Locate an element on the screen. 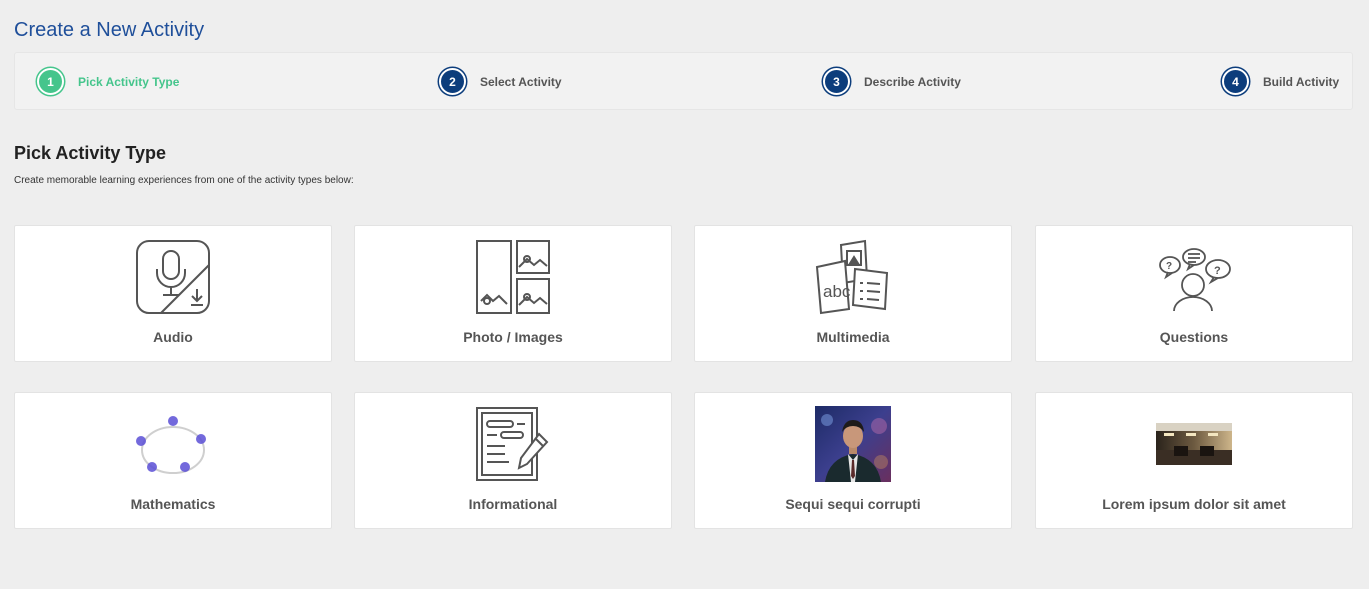 Image resolution: width=1369 pixels, height=589 pixels. multimedia-documents-icon: abc is located at coordinates (853, 277).